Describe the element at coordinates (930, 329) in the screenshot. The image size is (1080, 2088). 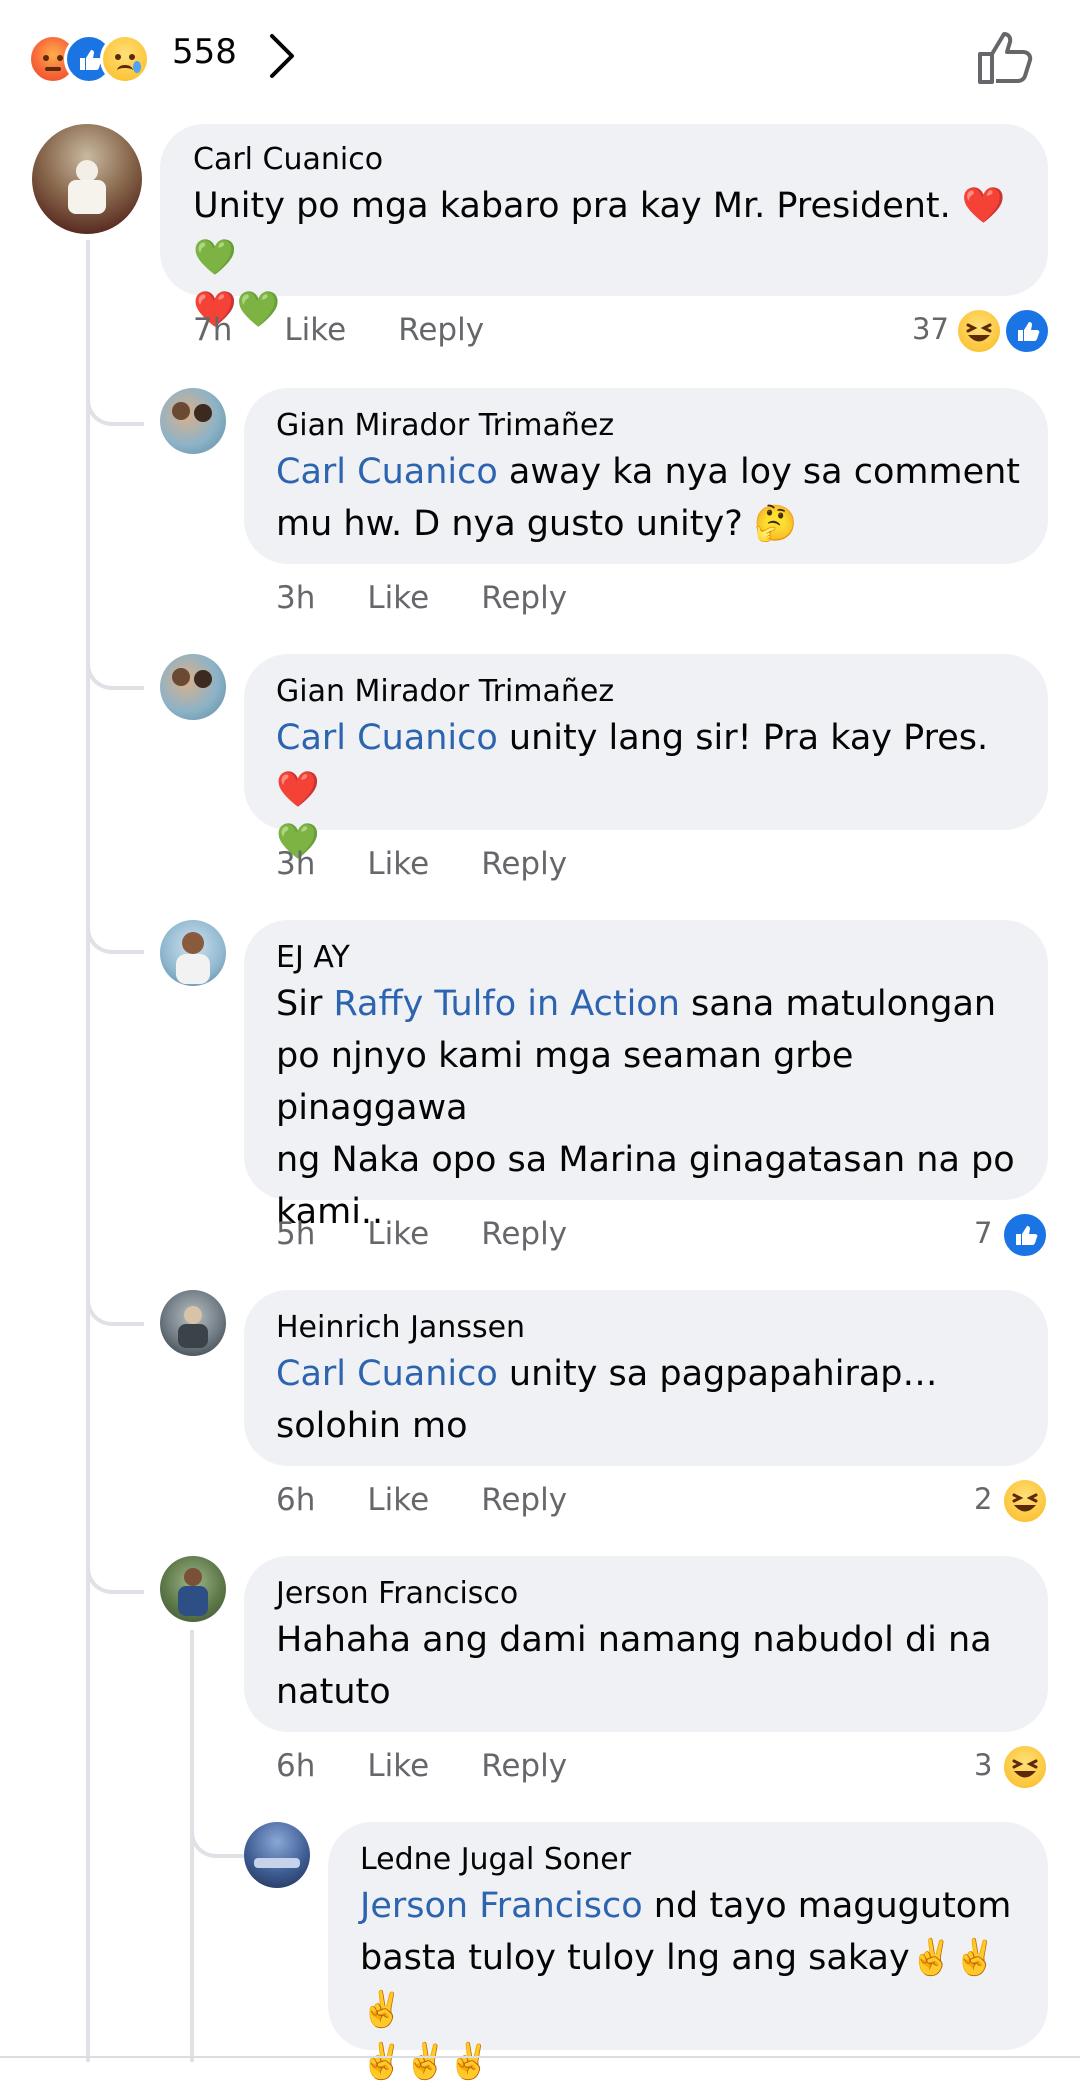
I see `reaction-count: 37` at that location.